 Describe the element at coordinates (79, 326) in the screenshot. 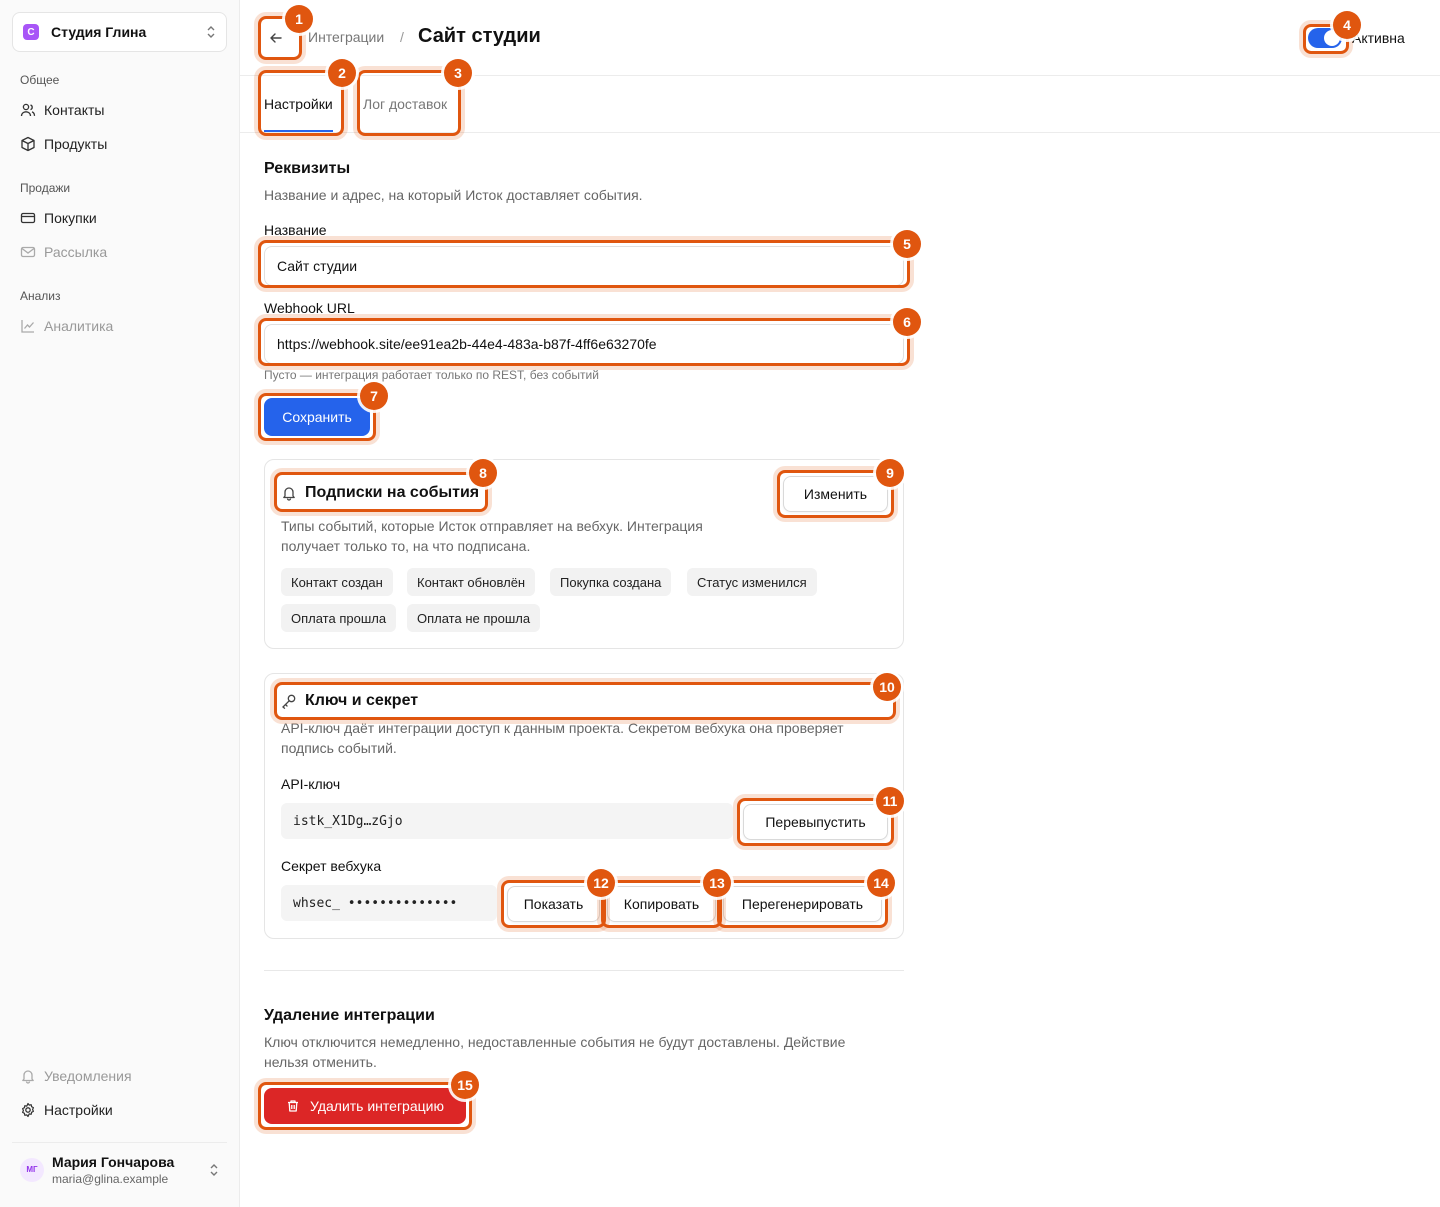

I see `sidebar-item-label: Аналитика` at that location.